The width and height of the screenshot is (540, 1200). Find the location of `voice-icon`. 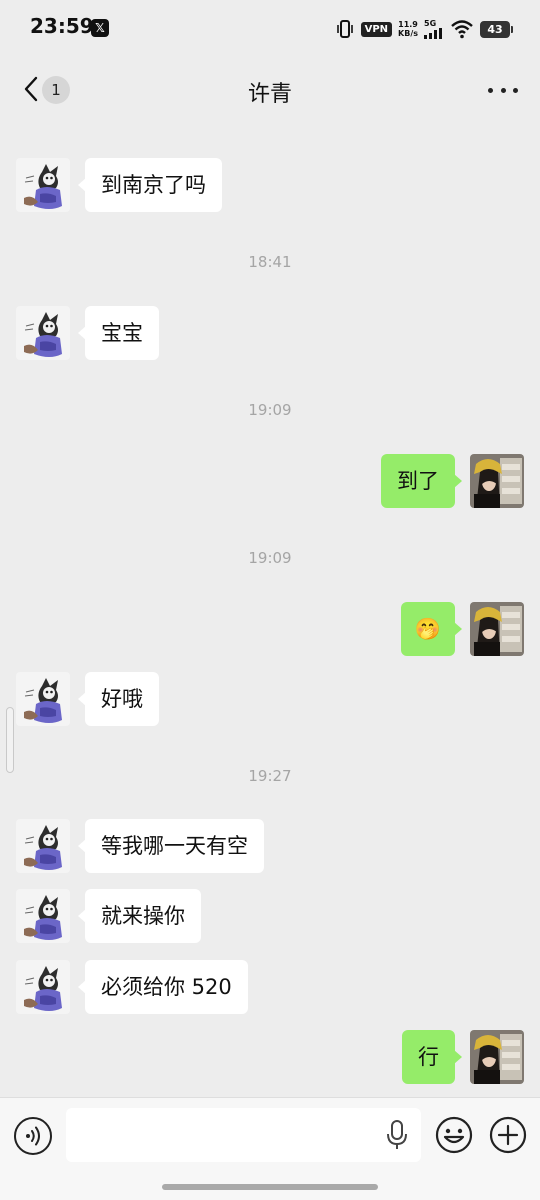

voice-icon is located at coordinates (33, 1136).